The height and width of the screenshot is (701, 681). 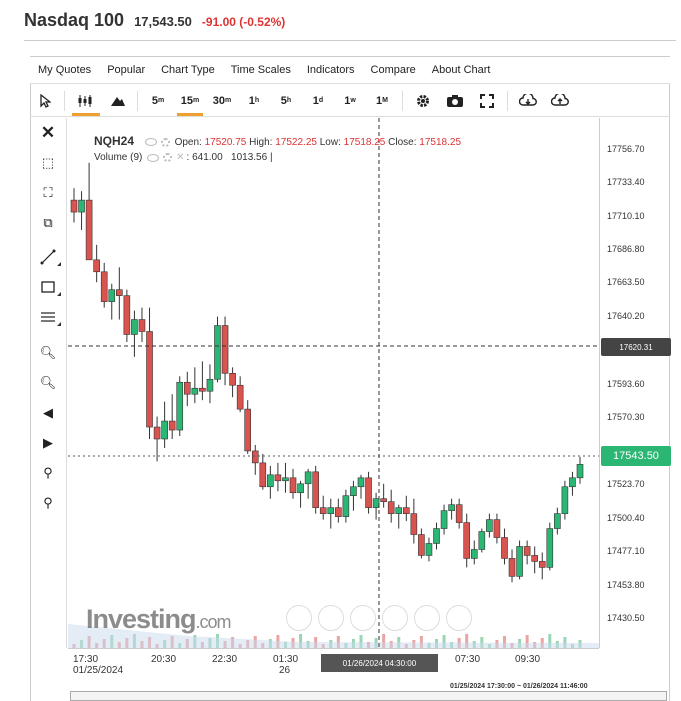 I want to click on mountain-icon, so click(x=118, y=101).